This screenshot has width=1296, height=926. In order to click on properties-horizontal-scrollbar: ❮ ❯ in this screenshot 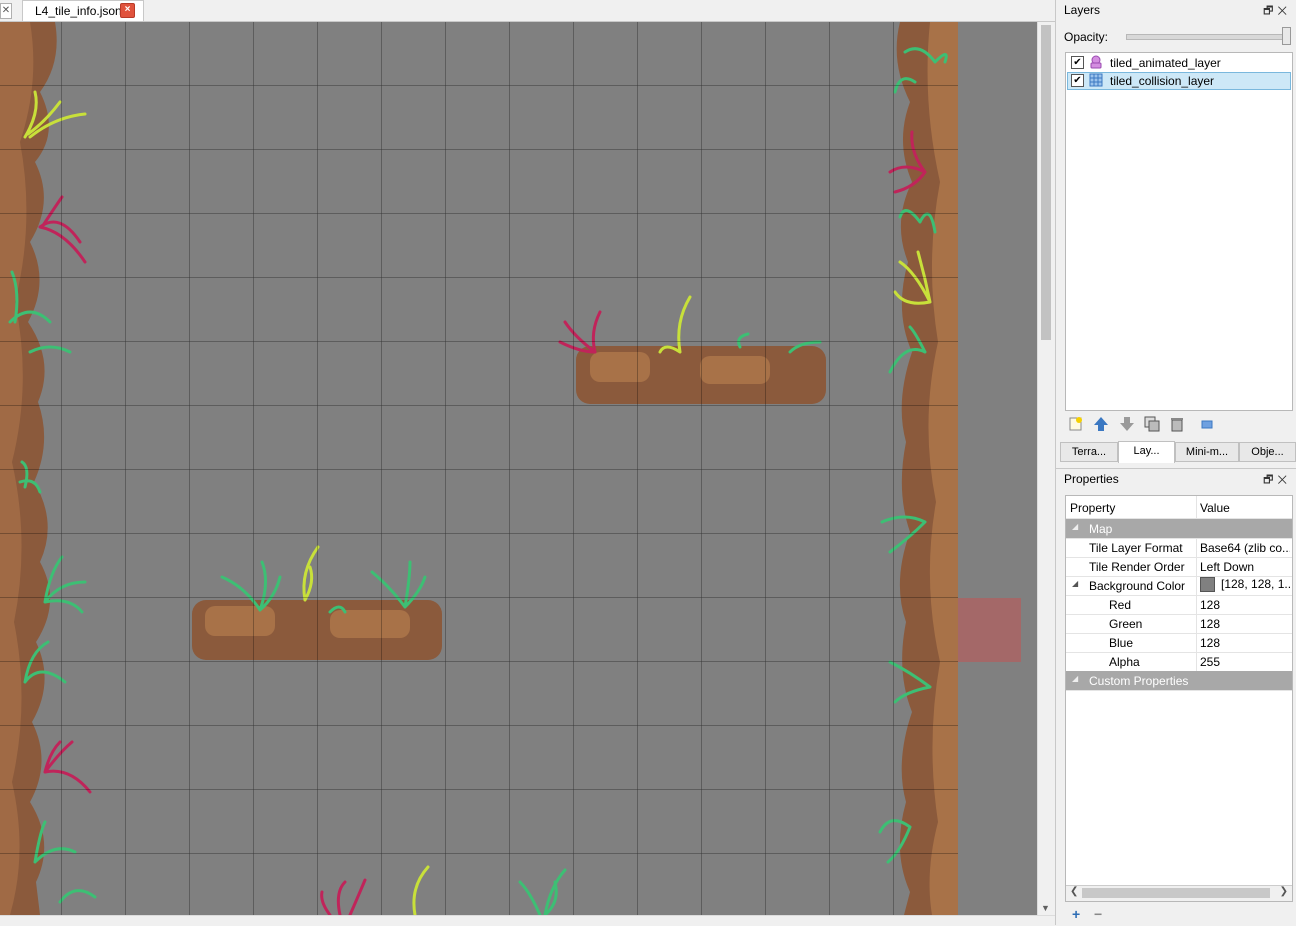, I will do `click(1179, 893)`.